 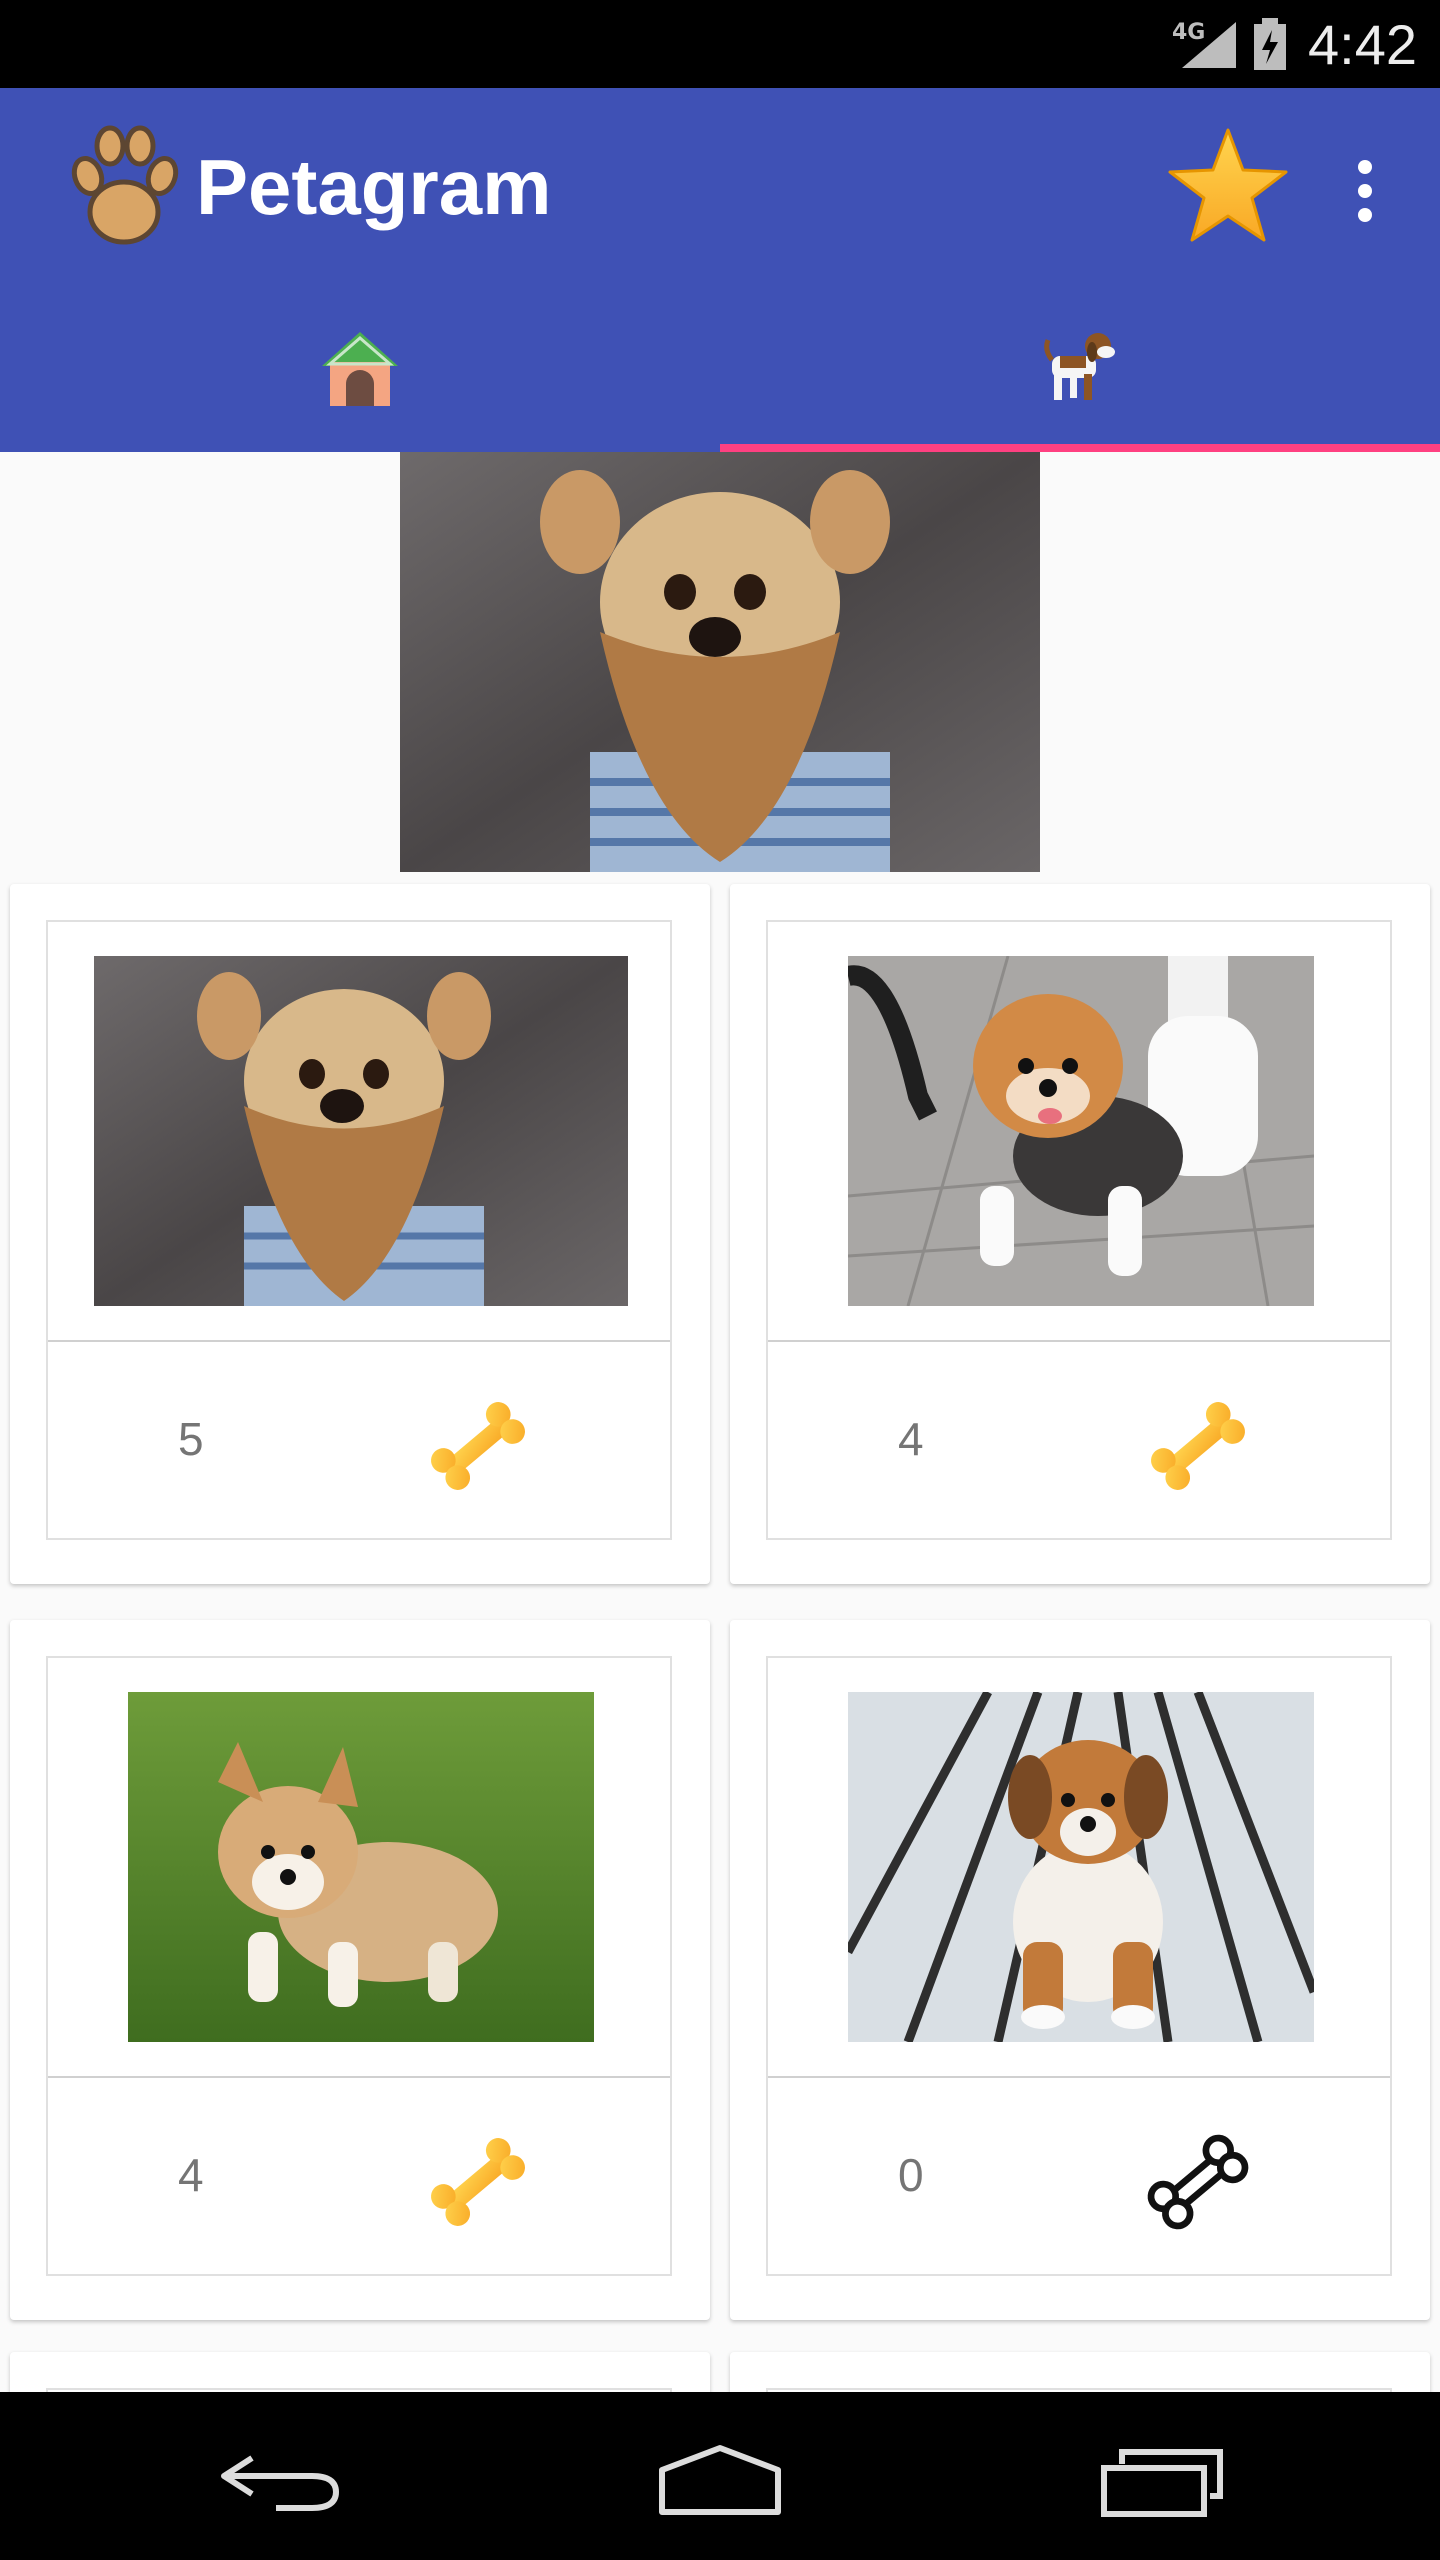 I want to click on pet-card-content: 0, so click(x=1079, y=1966).